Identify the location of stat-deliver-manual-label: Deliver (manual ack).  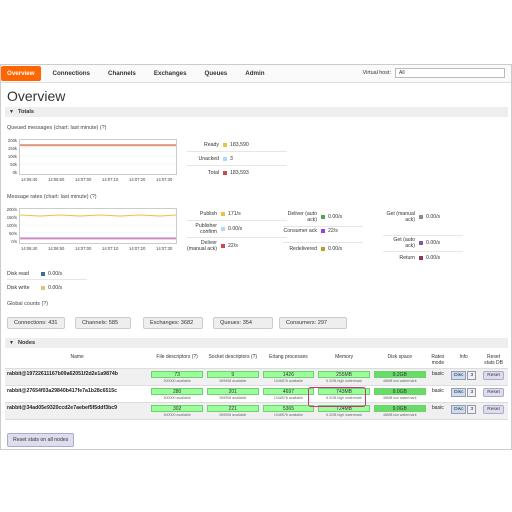
(202, 246).